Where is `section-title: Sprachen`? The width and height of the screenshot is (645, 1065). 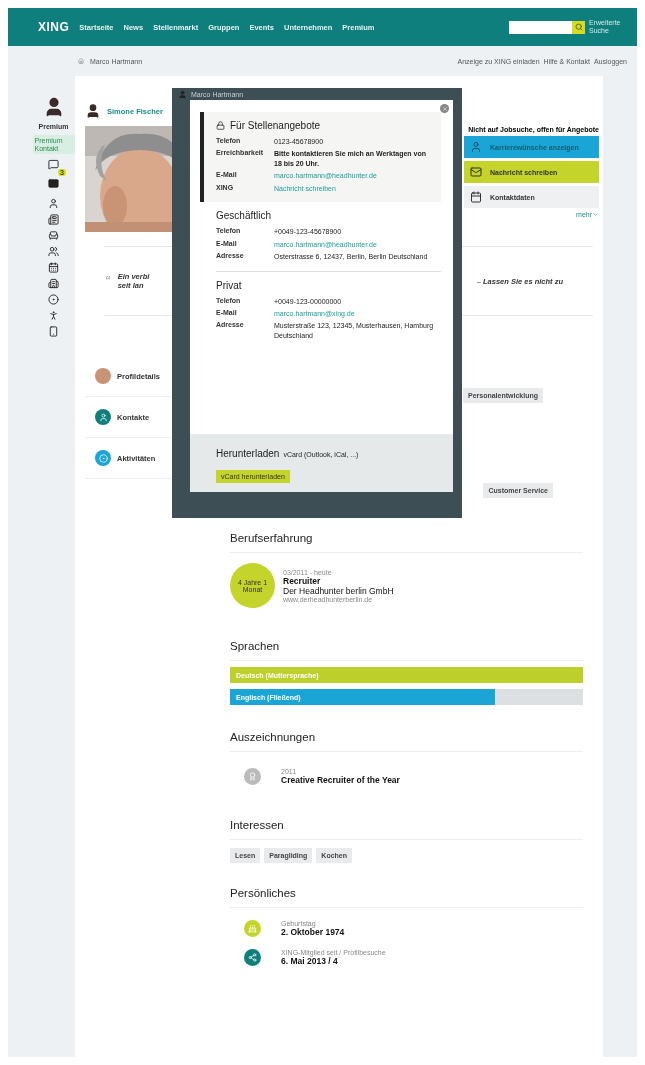
section-title: Sprachen is located at coordinates (406, 646).